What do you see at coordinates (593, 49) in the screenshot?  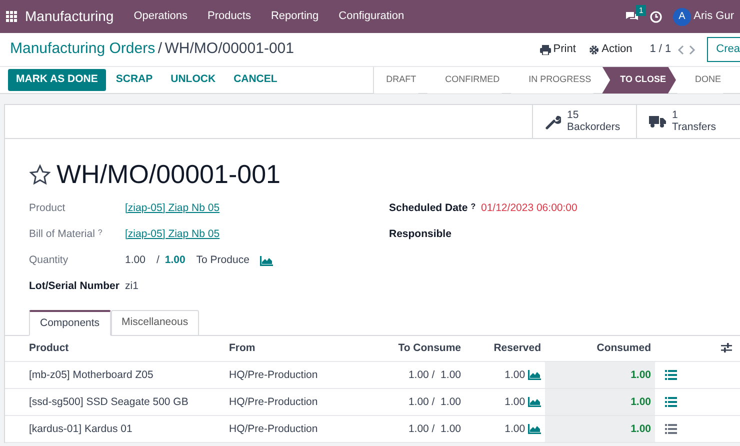 I see `gear-icon` at bounding box center [593, 49].